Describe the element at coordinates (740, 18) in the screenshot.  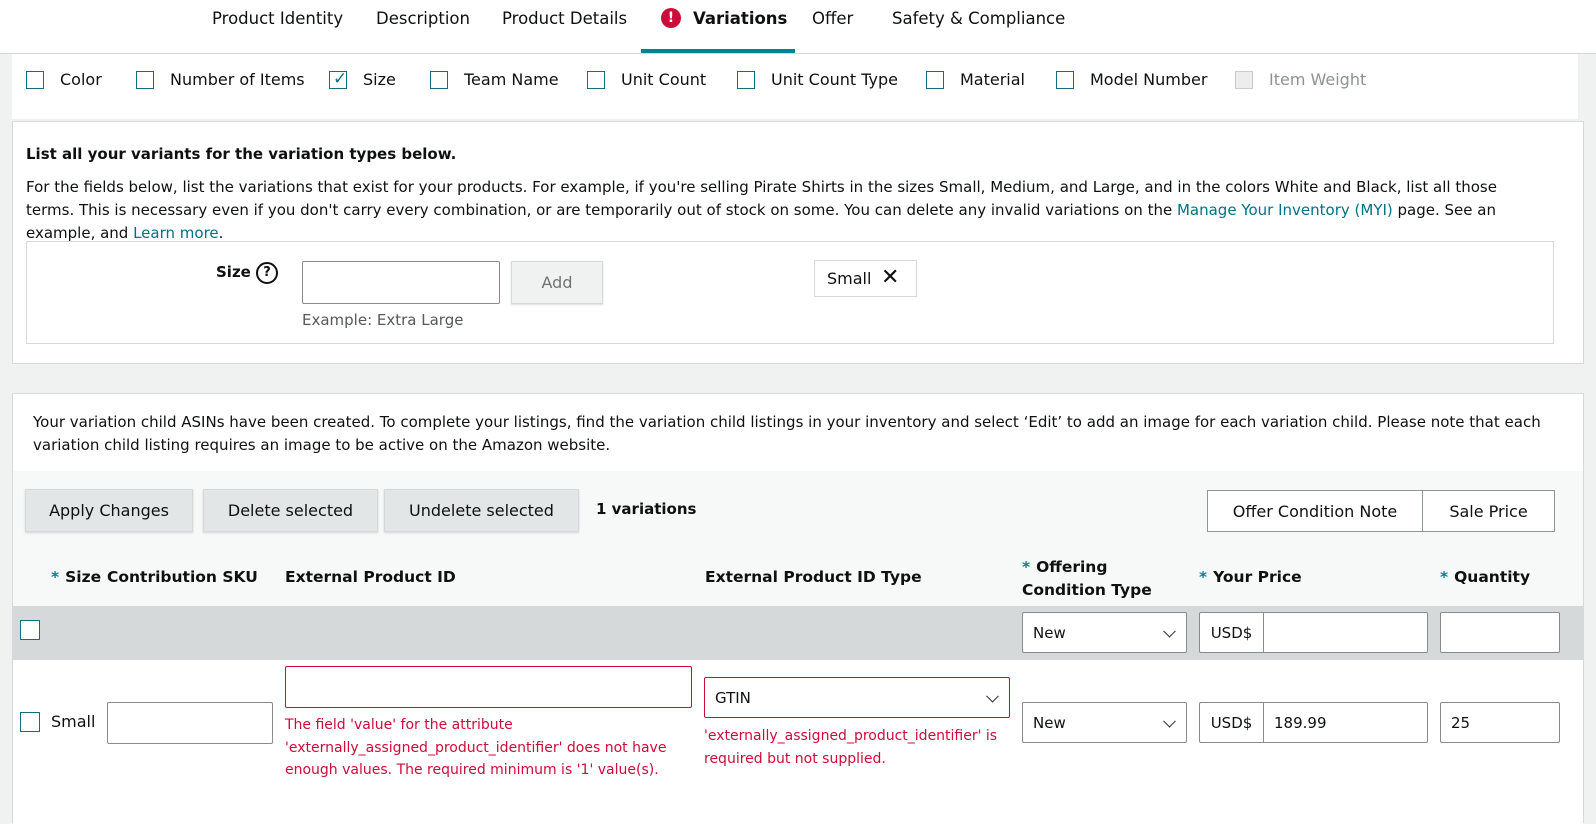
I see `tab-variations: Variations` at that location.